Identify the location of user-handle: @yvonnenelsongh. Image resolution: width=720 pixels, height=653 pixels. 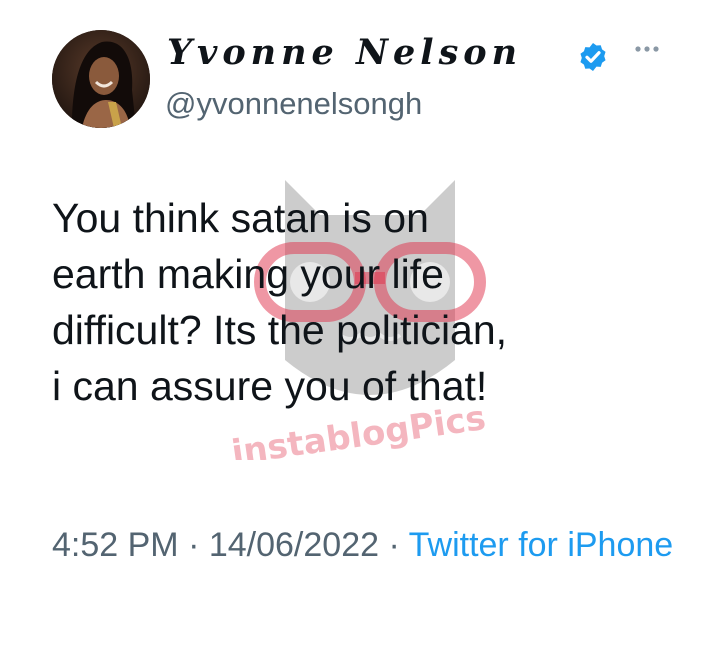
(293, 104).